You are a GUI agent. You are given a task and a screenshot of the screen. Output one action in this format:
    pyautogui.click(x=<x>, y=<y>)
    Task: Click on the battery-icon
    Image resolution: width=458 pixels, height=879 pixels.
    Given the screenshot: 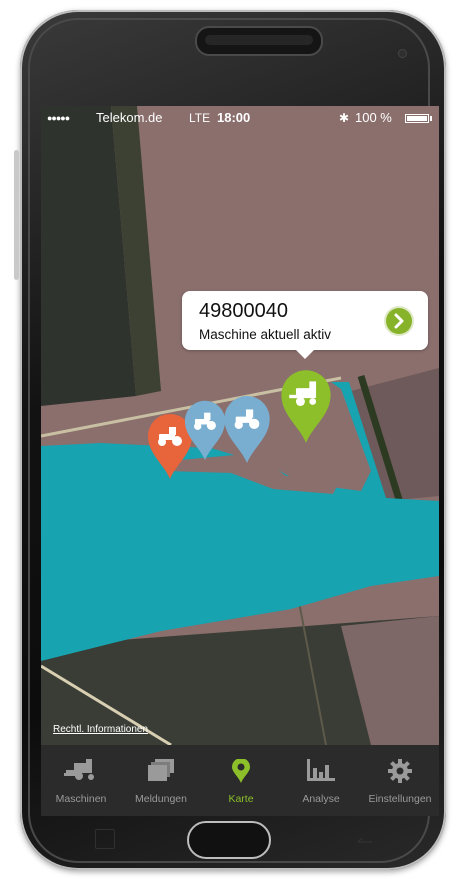 What is the action you would take?
    pyautogui.click(x=417, y=118)
    